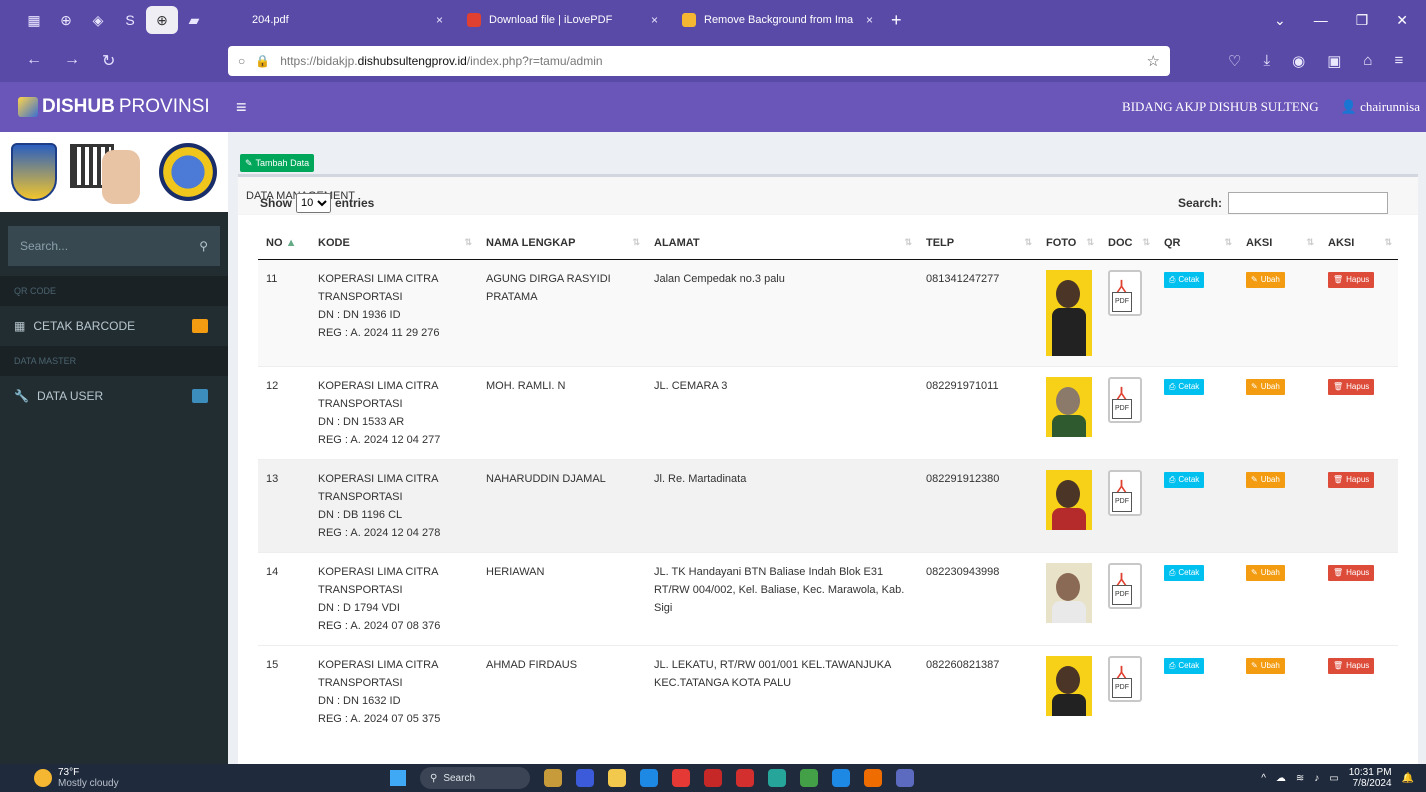 This screenshot has height=792, width=1426. Describe the element at coordinates (277, 163) in the screenshot. I see `add-data-button: ✎ Tambah Data` at that location.